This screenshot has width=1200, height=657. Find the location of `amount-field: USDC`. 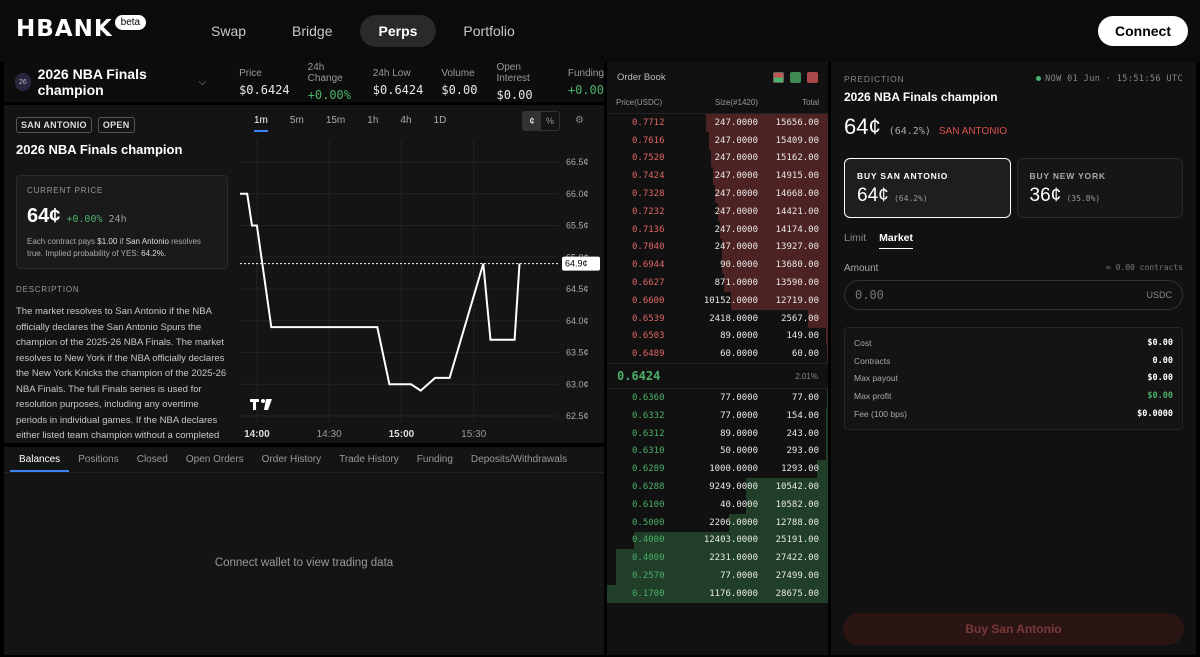

amount-field: USDC is located at coordinates (1013, 295).